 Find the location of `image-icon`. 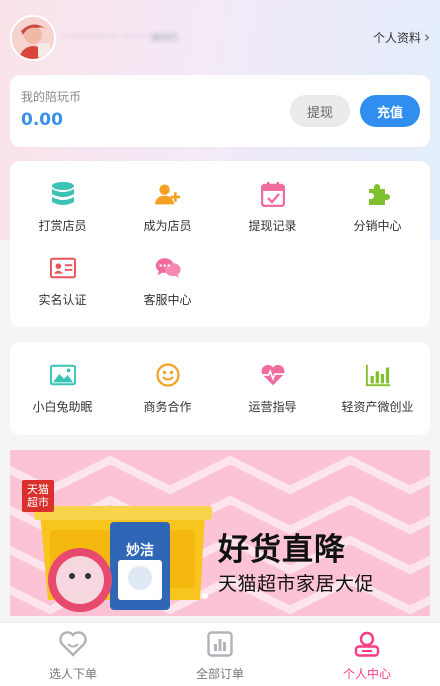

image-icon is located at coordinates (62, 375).